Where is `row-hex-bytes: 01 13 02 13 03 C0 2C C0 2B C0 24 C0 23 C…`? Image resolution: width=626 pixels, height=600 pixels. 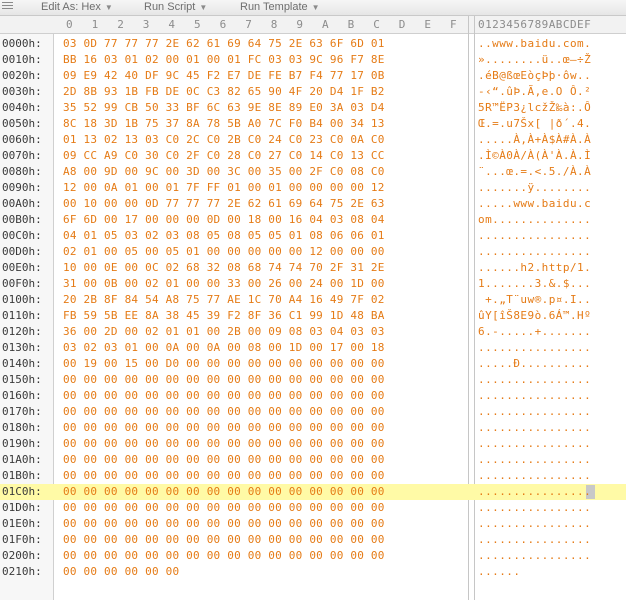
row-hex-bytes: 01 13 02 13 03 C0 2C C0 2B C0 24 C0 23 C… is located at coordinates (224, 140).